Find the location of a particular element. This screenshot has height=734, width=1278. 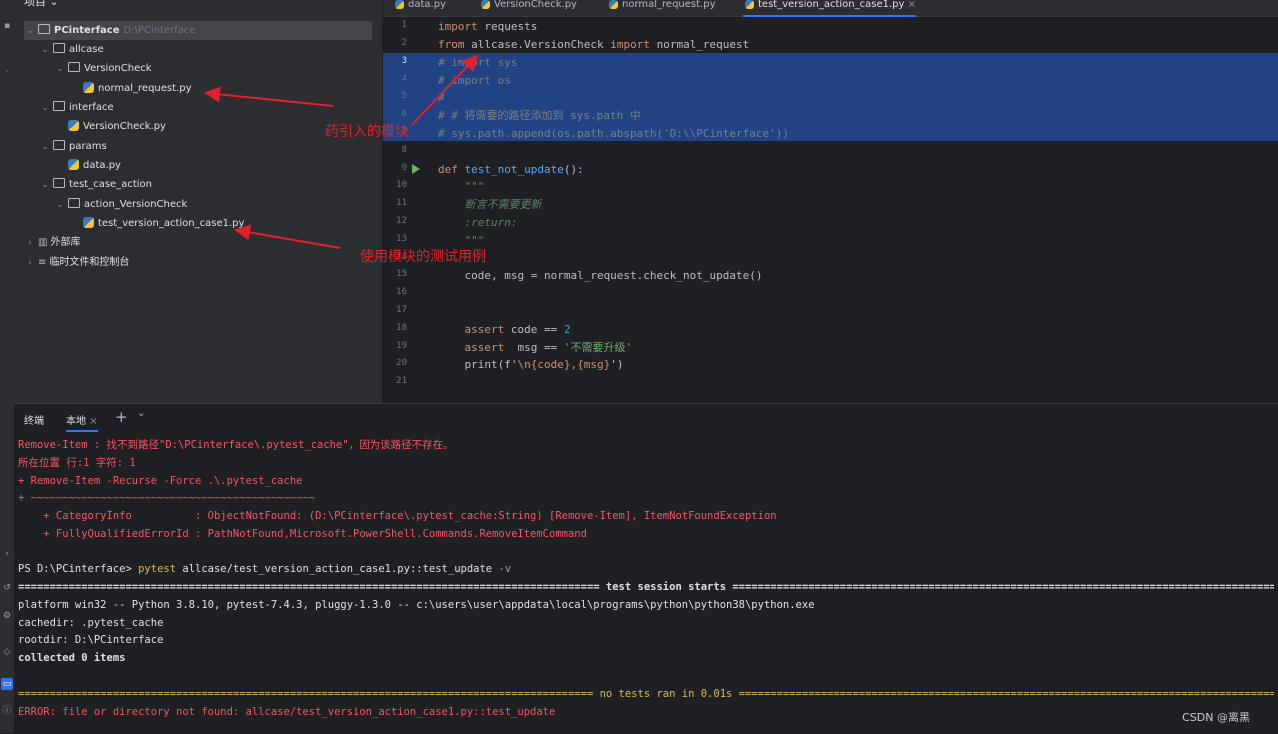

keyword: assert is located at coordinates (471, 329).